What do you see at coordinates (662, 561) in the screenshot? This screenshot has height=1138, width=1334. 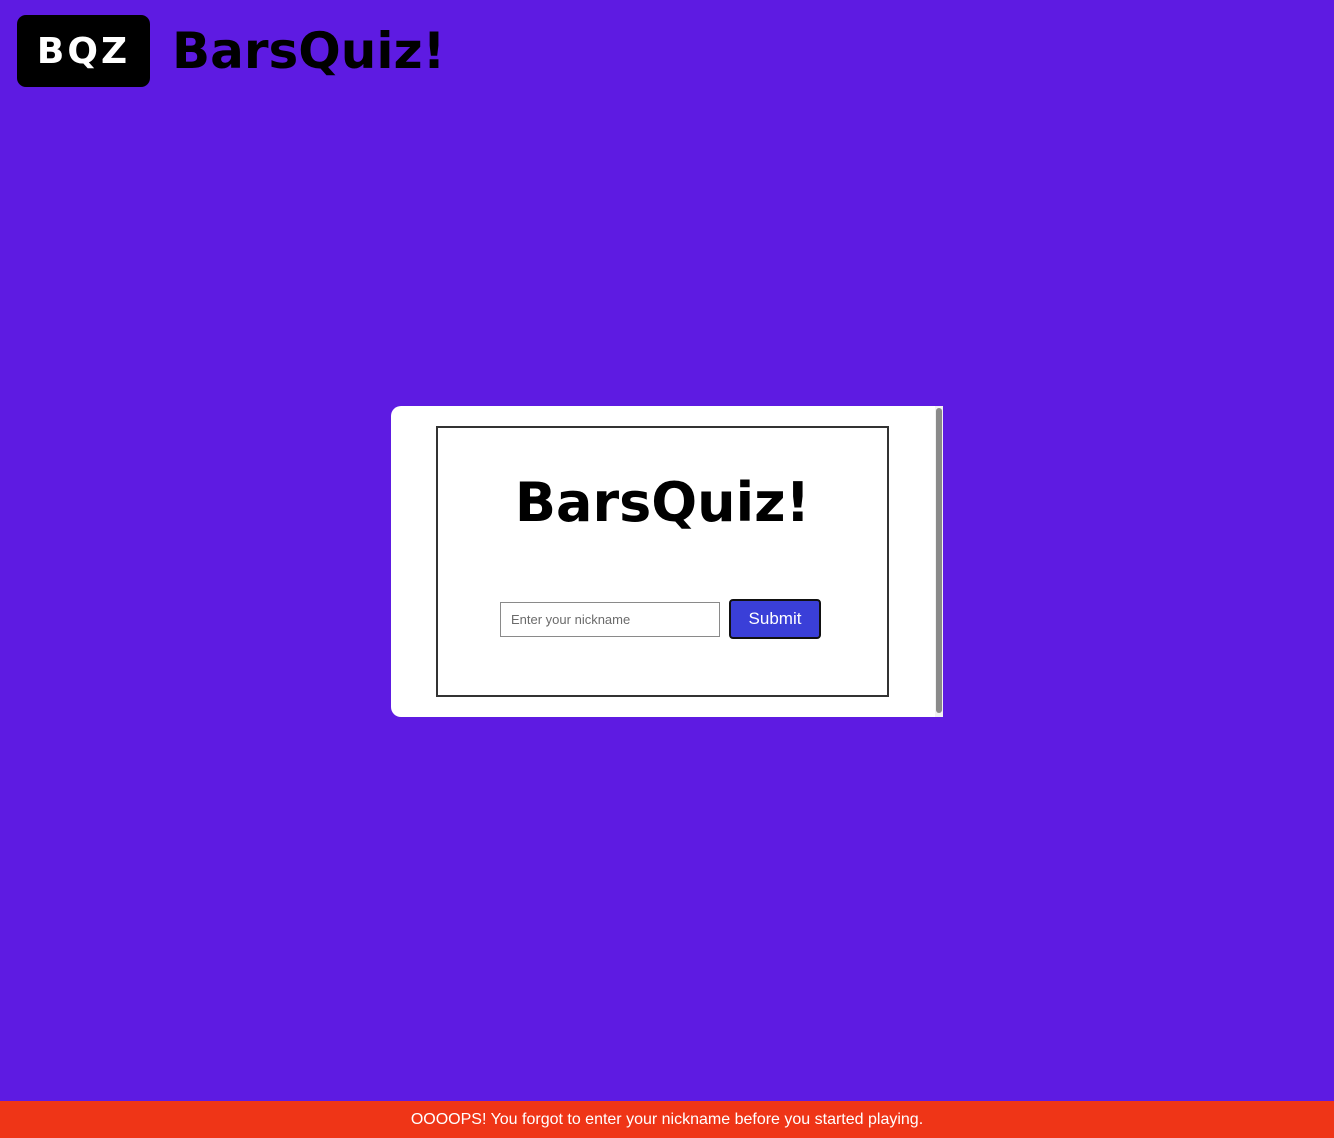 I see `nickname-form-frame: BarsQuiz! Submit` at bounding box center [662, 561].